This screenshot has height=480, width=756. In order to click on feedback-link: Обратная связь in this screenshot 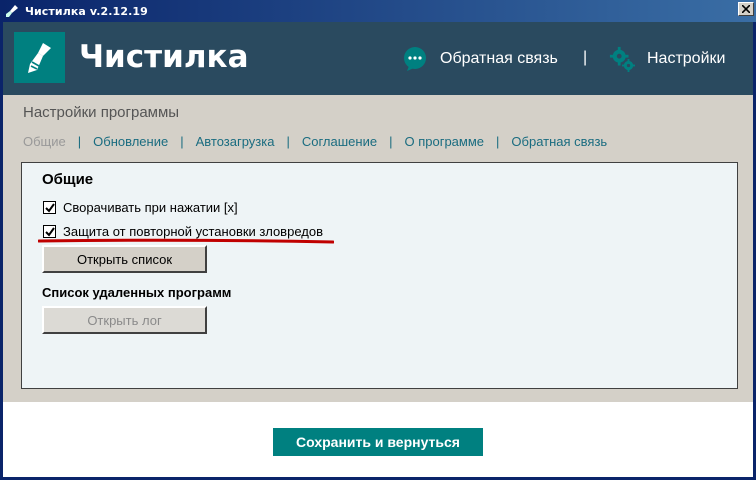, I will do `click(480, 59)`.